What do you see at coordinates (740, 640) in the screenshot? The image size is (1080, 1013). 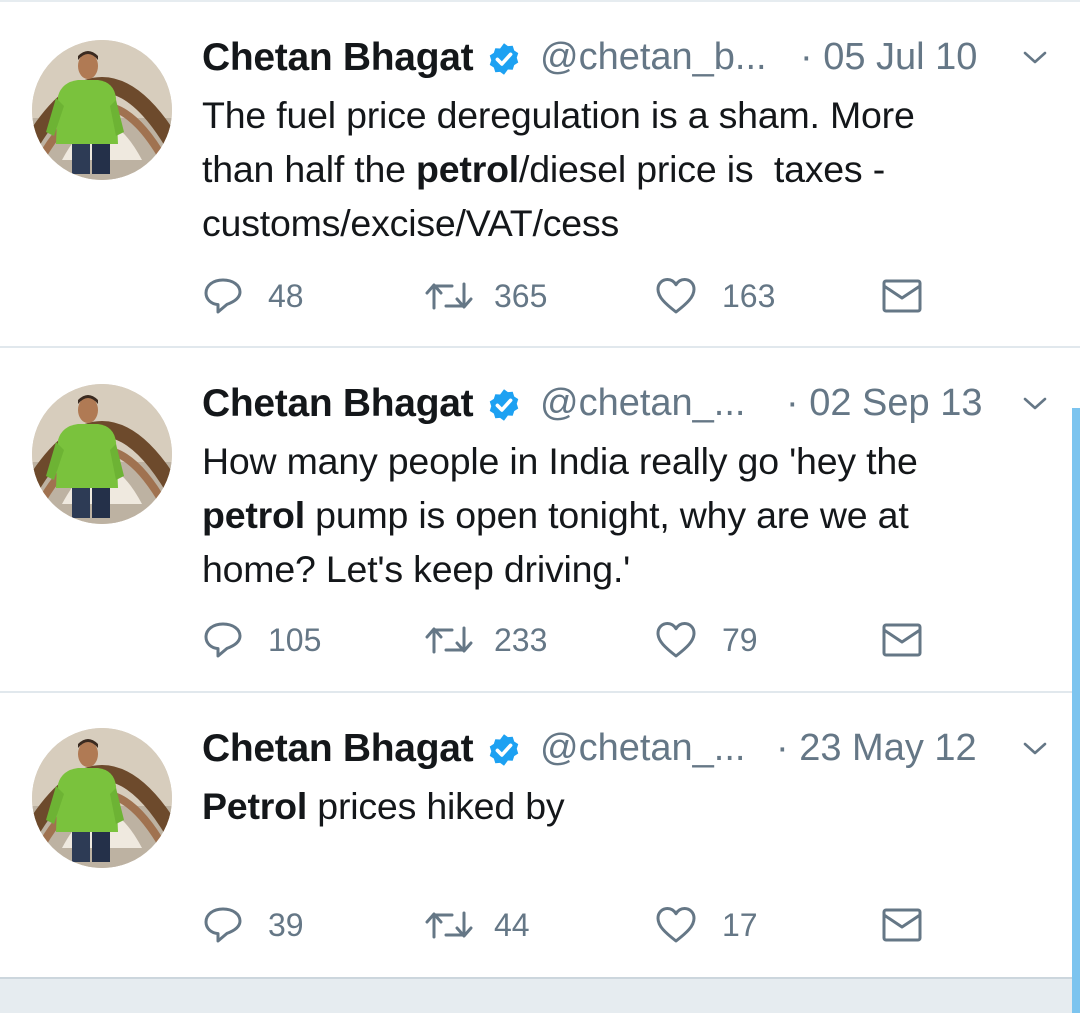 I see `like-count: 79` at bounding box center [740, 640].